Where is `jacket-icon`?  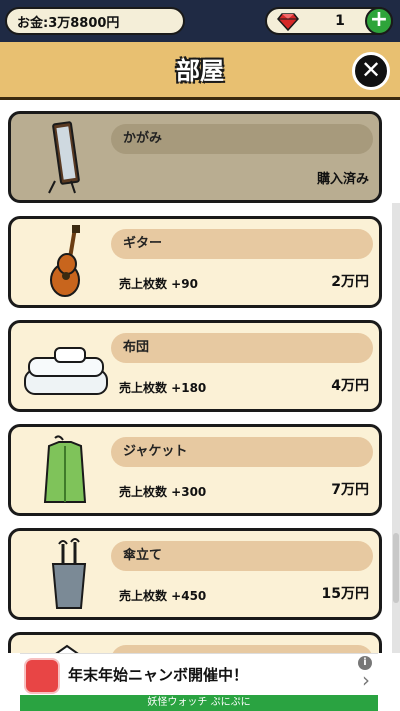 jacket-icon is located at coordinates (65, 469).